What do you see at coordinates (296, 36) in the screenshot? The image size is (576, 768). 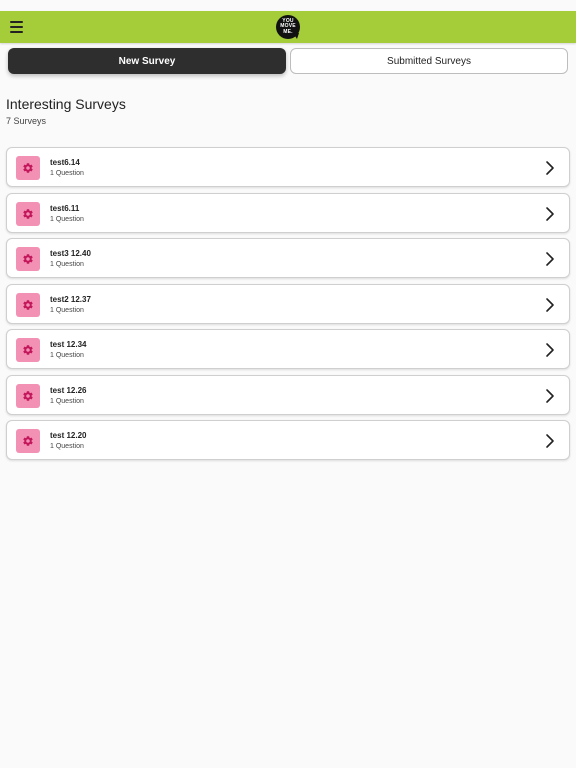 I see `logo-speech-tail` at bounding box center [296, 36].